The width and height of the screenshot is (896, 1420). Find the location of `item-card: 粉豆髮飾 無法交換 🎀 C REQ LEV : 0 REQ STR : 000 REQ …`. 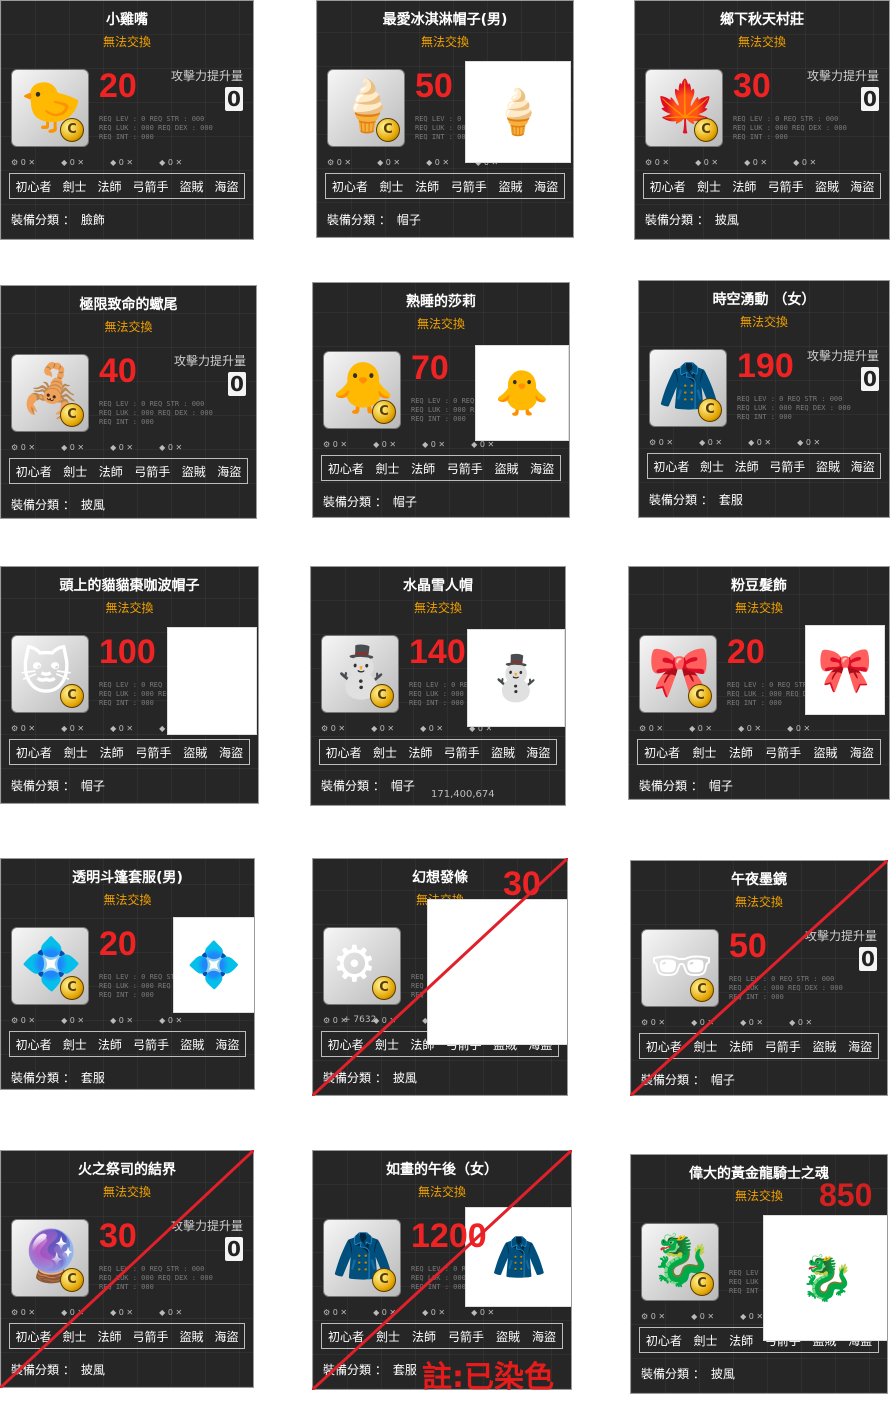

item-card: 粉豆髮飾 無法交換 🎀 C REQ LEV : 0 REQ STR : 000 REQ … is located at coordinates (759, 683).